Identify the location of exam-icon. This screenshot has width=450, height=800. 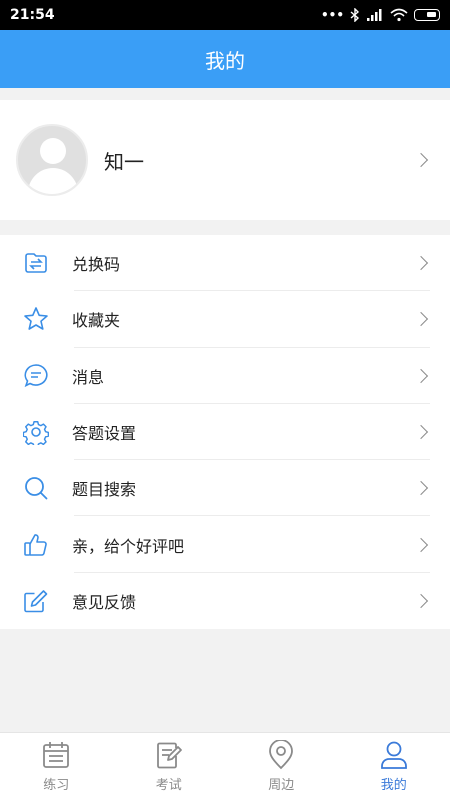
(169, 755).